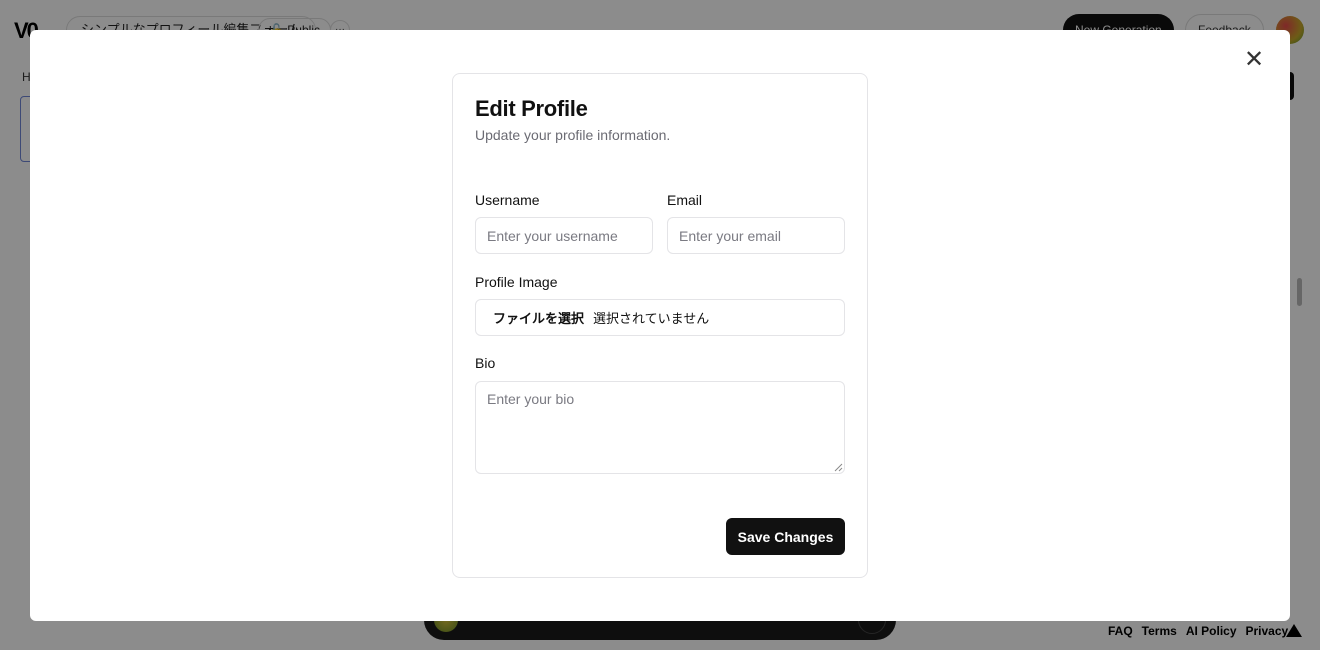 Image resolution: width=1320 pixels, height=650 pixels. I want to click on save-changes-button: Save Changes, so click(785, 536).